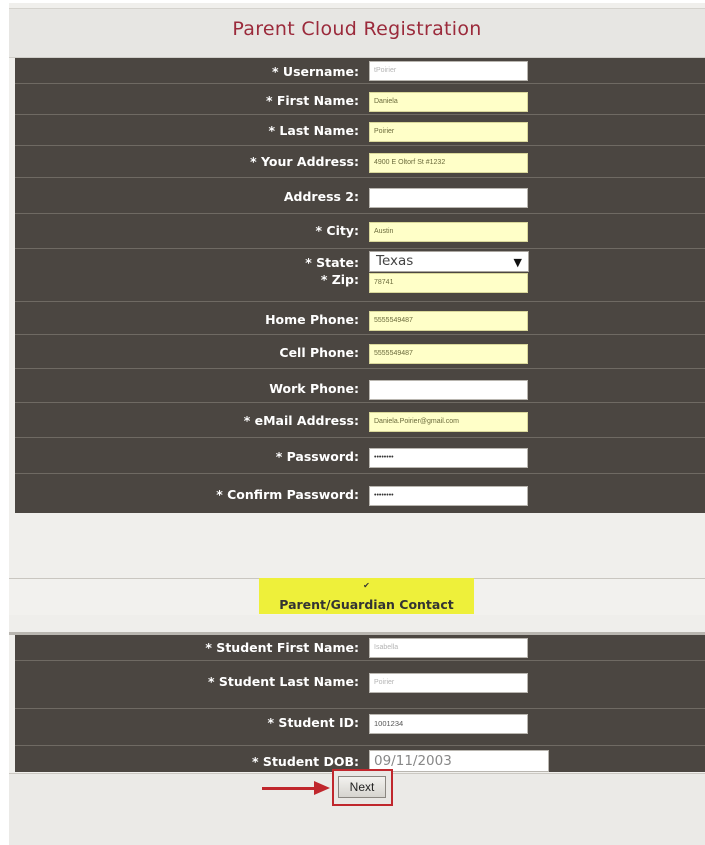 Image resolution: width=705 pixels, height=845 pixels. I want to click on first-name-label: * First Name:, so click(312, 100).